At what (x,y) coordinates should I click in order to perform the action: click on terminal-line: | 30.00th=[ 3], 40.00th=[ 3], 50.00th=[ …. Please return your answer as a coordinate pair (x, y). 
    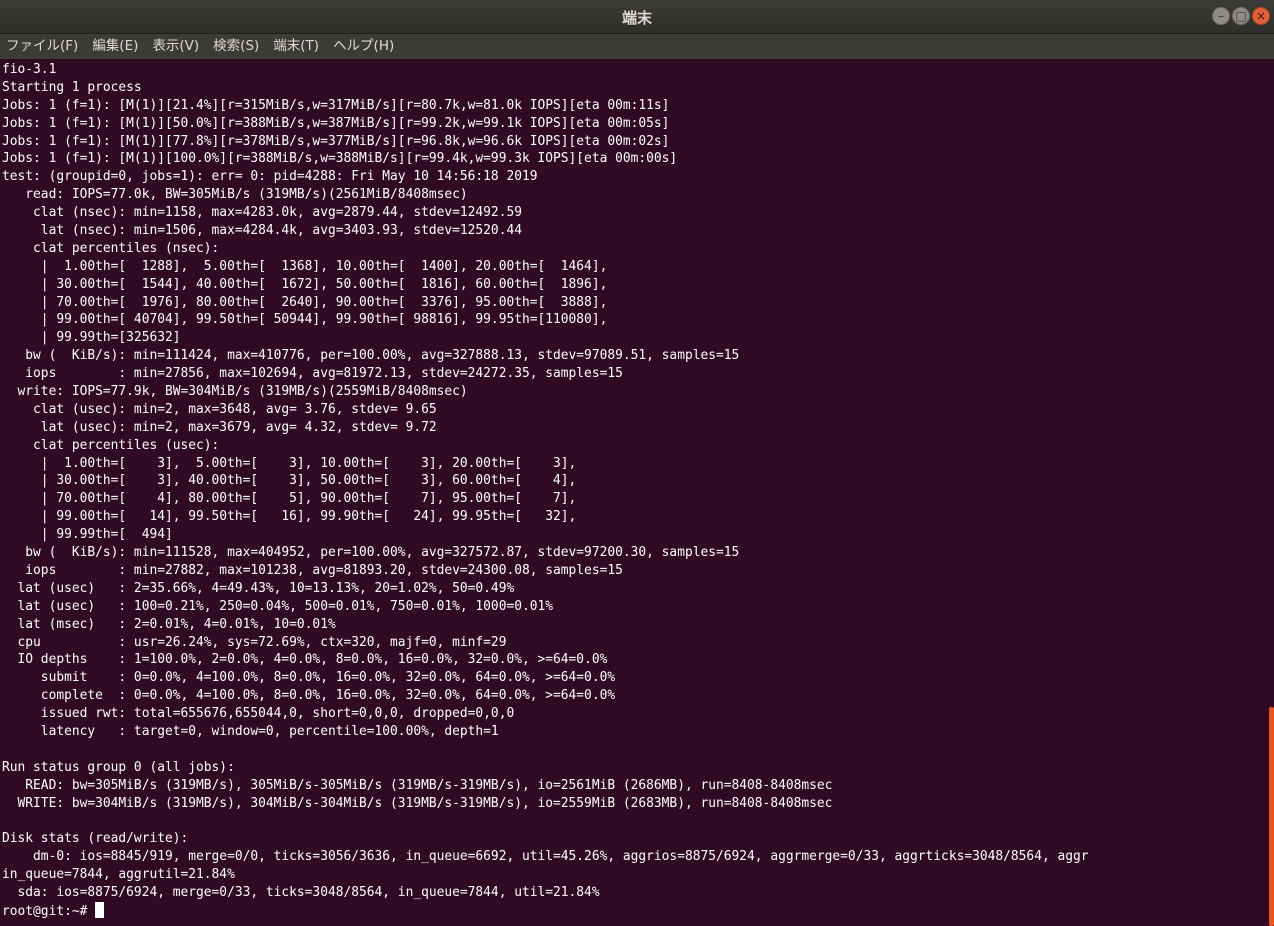
    Looking at the image, I should click on (289, 481).